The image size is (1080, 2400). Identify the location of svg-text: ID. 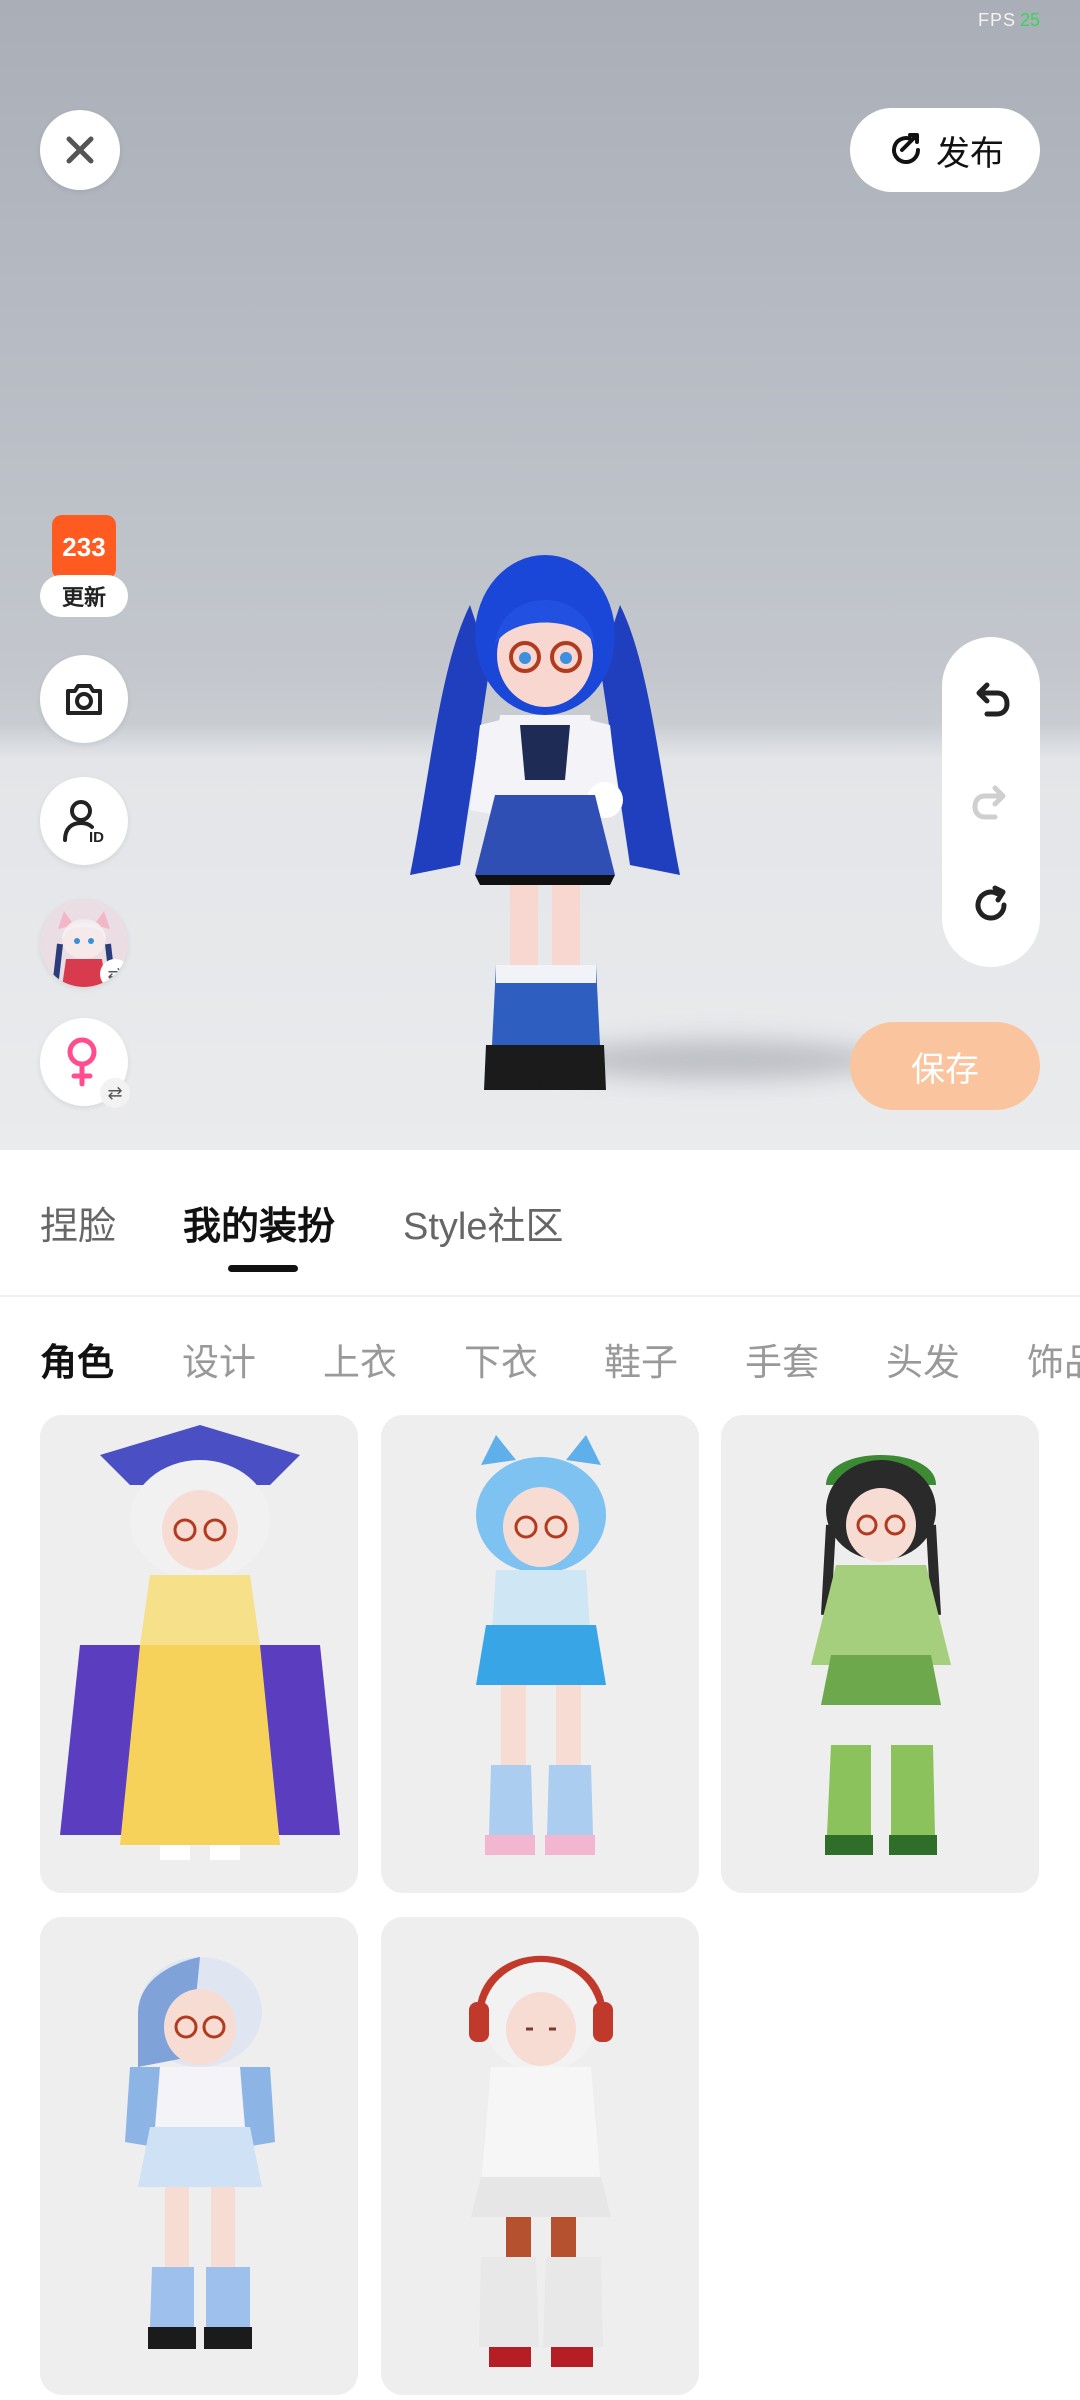
(96, 837).